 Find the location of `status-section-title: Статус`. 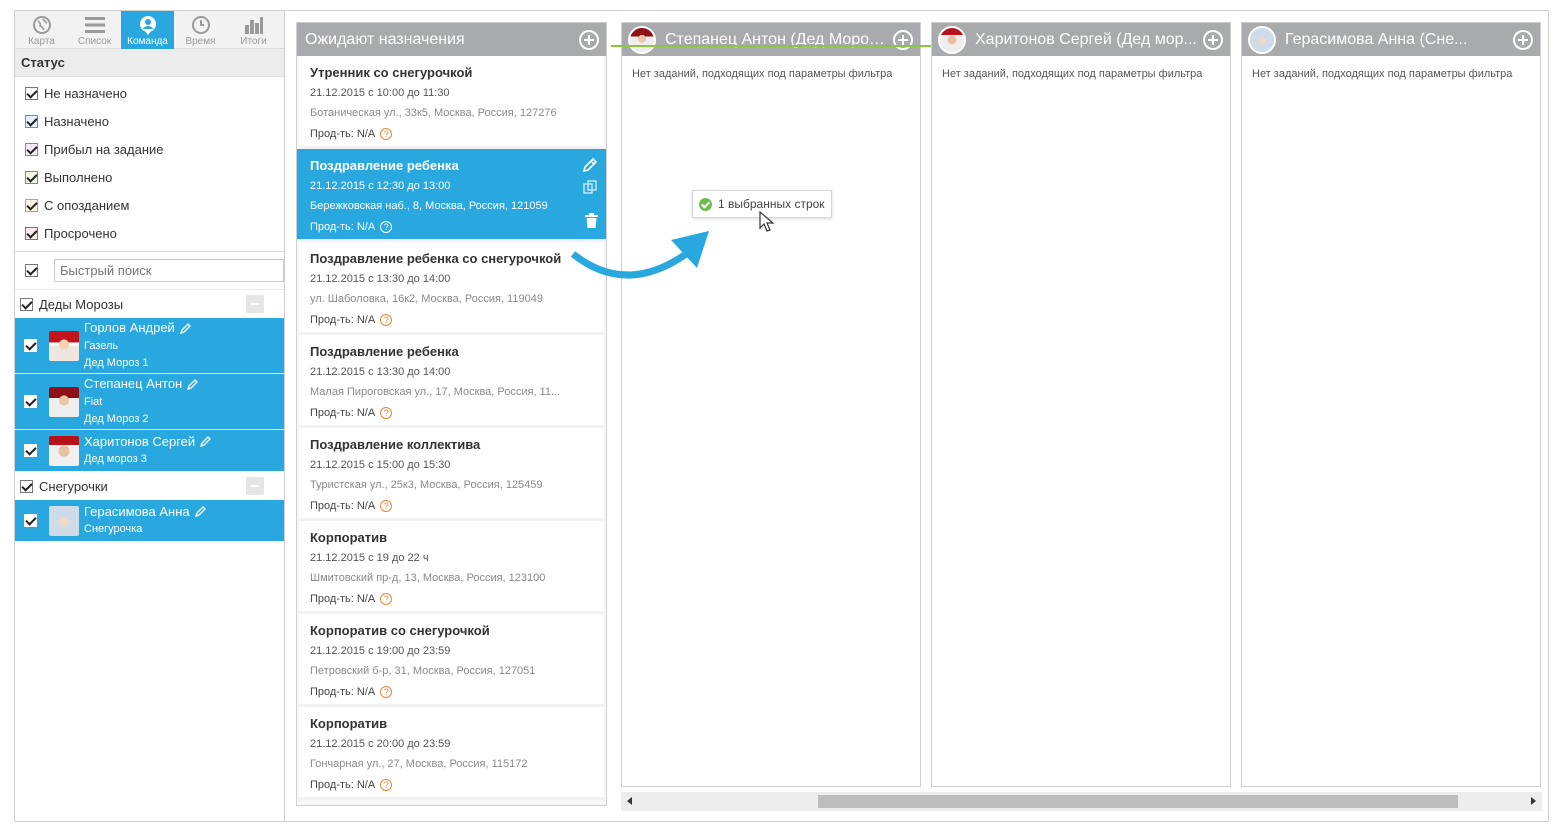

status-section-title: Статус is located at coordinates (149, 63).